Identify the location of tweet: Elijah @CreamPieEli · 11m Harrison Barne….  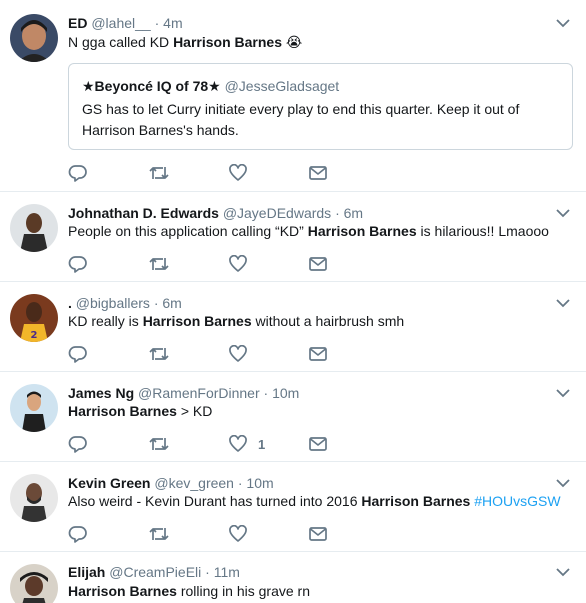
(293, 577).